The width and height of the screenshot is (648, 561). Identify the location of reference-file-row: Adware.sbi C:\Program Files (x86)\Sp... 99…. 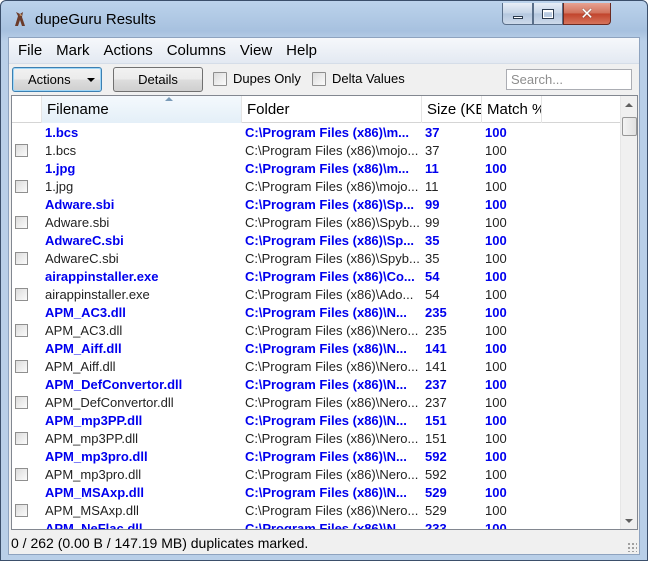
(316, 205).